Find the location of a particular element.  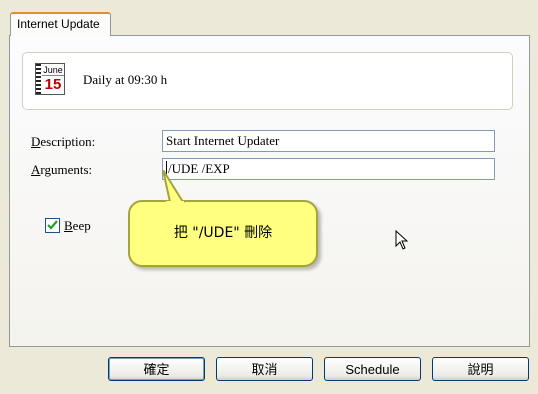

mouse-cursor-icon is located at coordinates (402, 240).